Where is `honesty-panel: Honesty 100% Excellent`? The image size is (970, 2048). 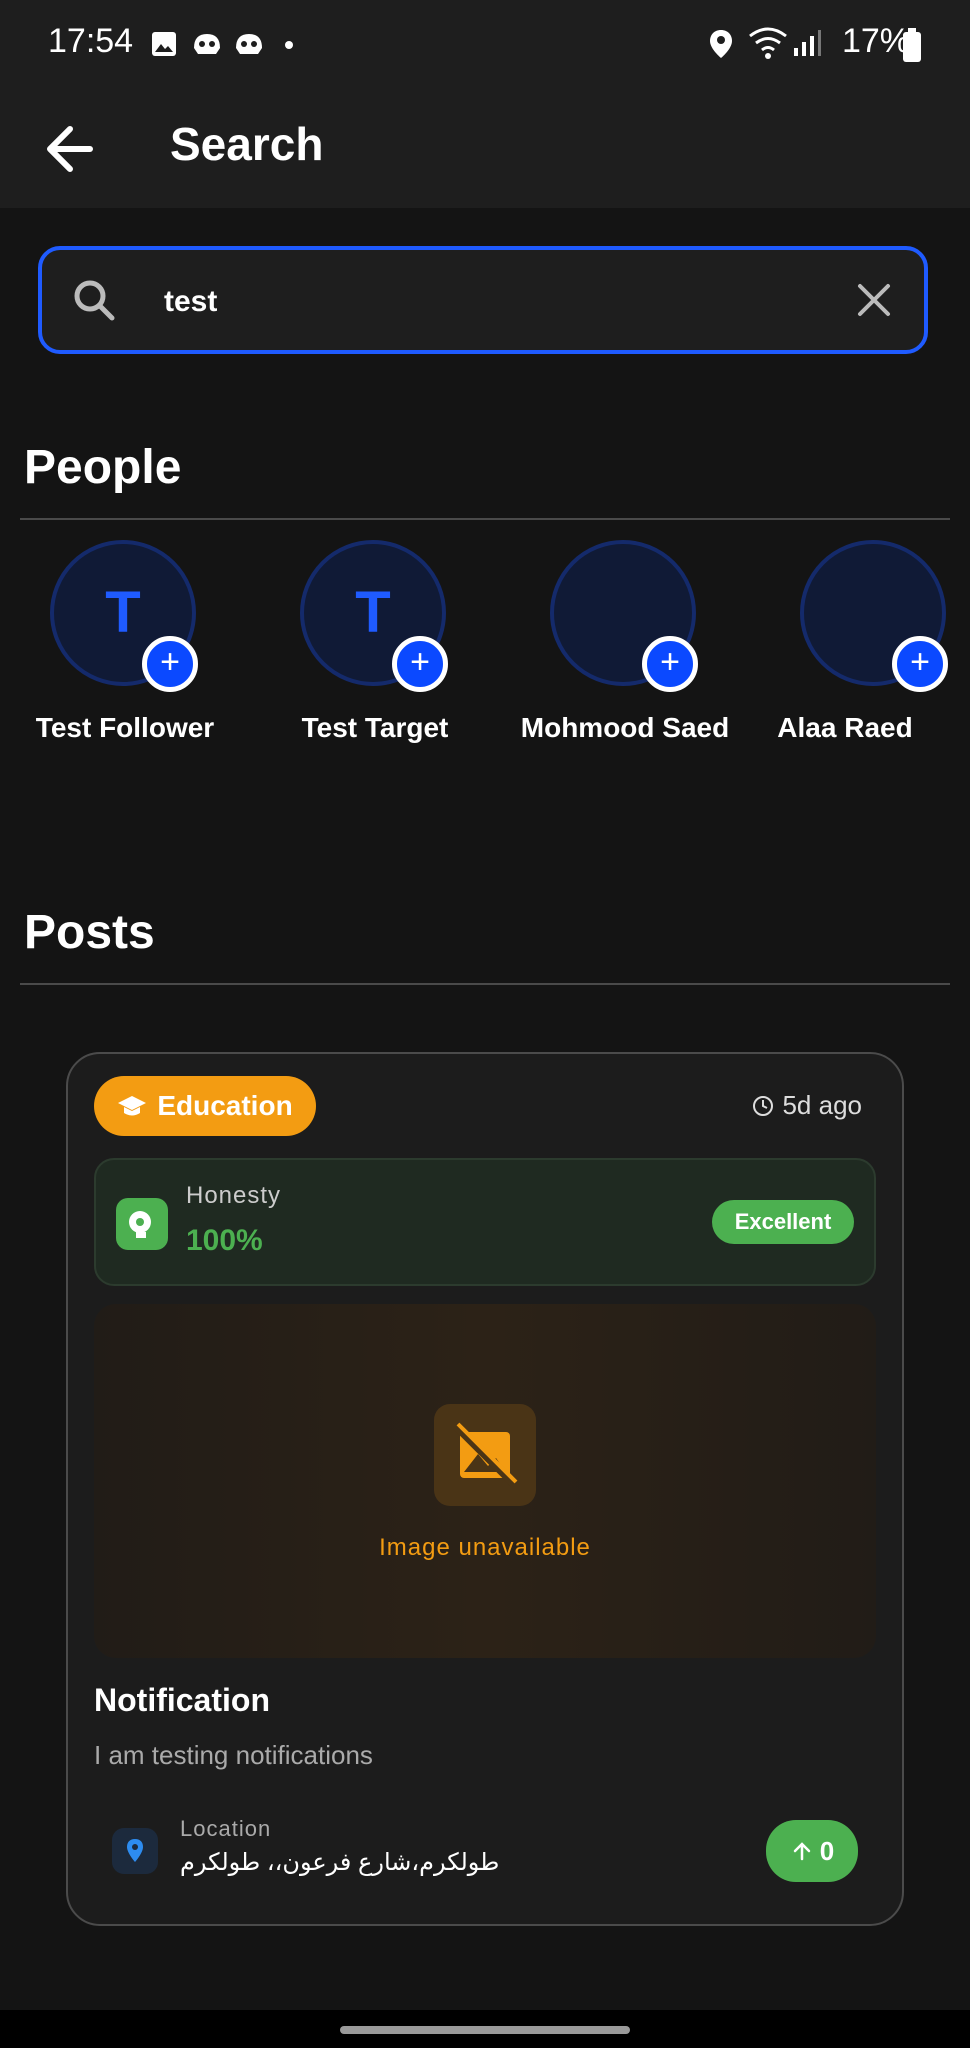 honesty-panel: Honesty 100% Excellent is located at coordinates (485, 1222).